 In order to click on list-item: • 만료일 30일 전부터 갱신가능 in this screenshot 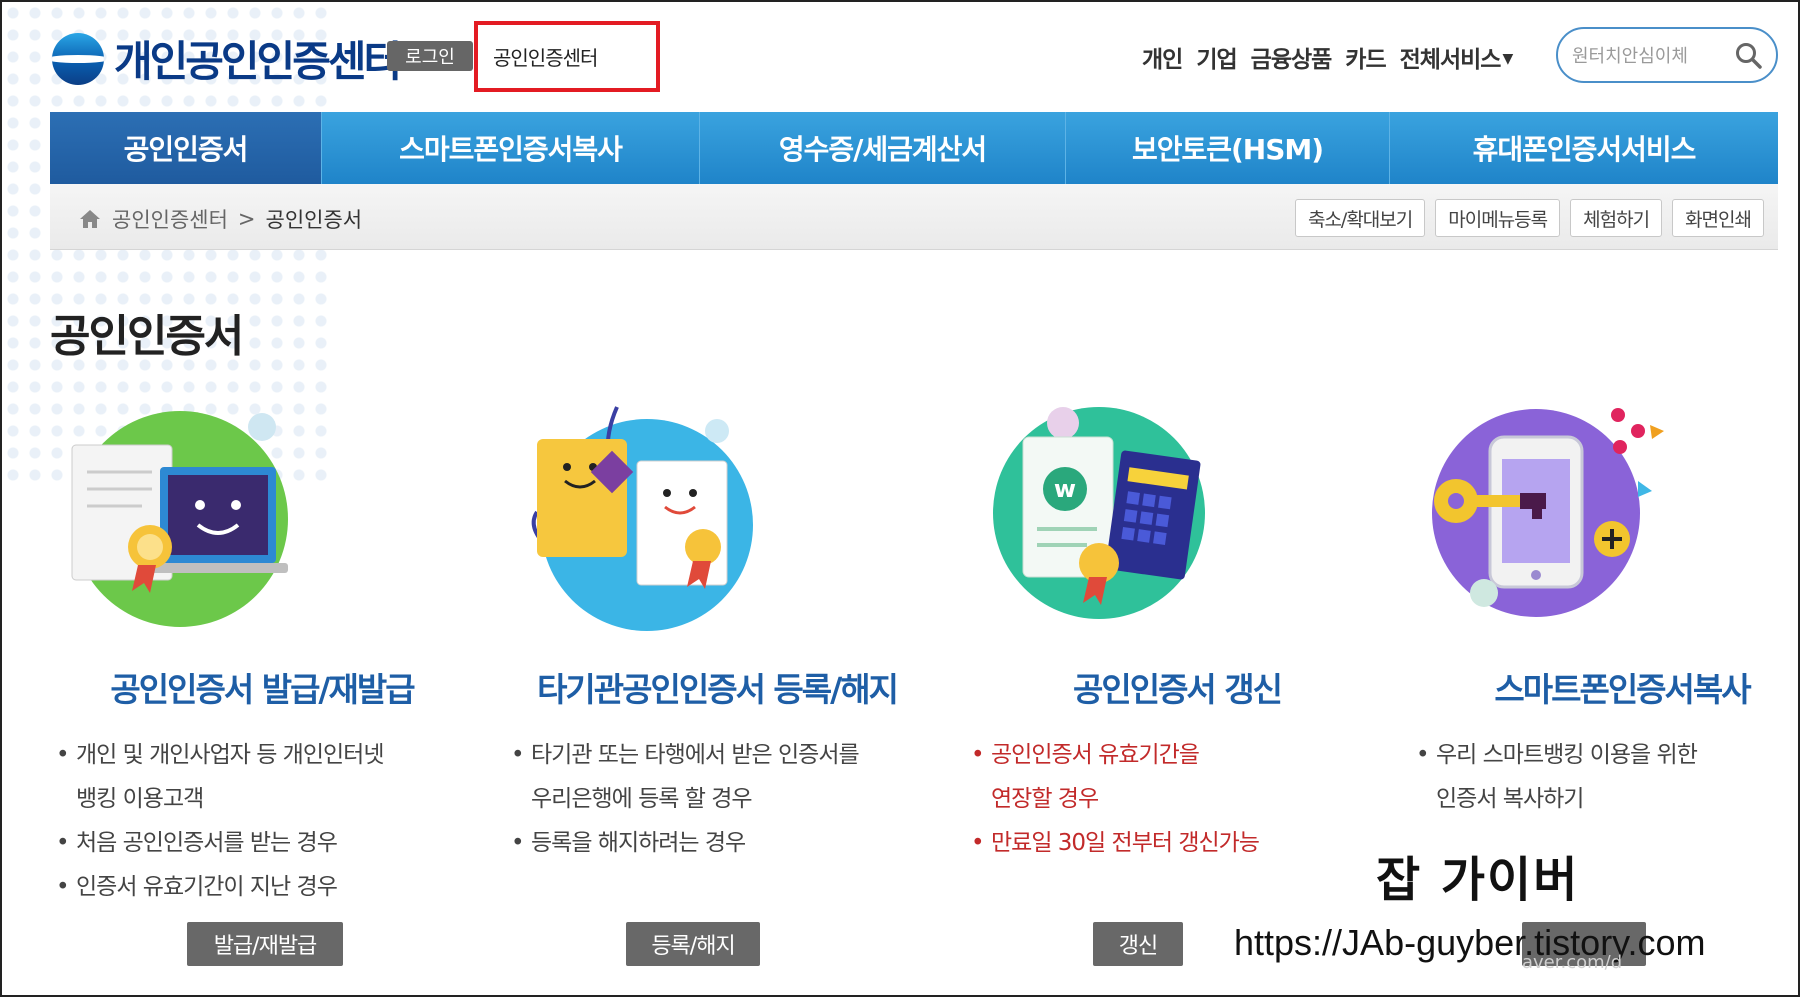, I will do `click(1177, 843)`.